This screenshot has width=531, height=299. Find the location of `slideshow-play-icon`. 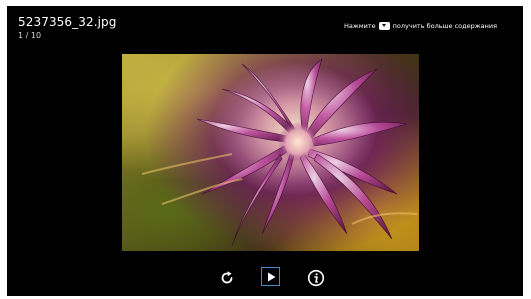

slideshow-play-icon is located at coordinates (271, 276).